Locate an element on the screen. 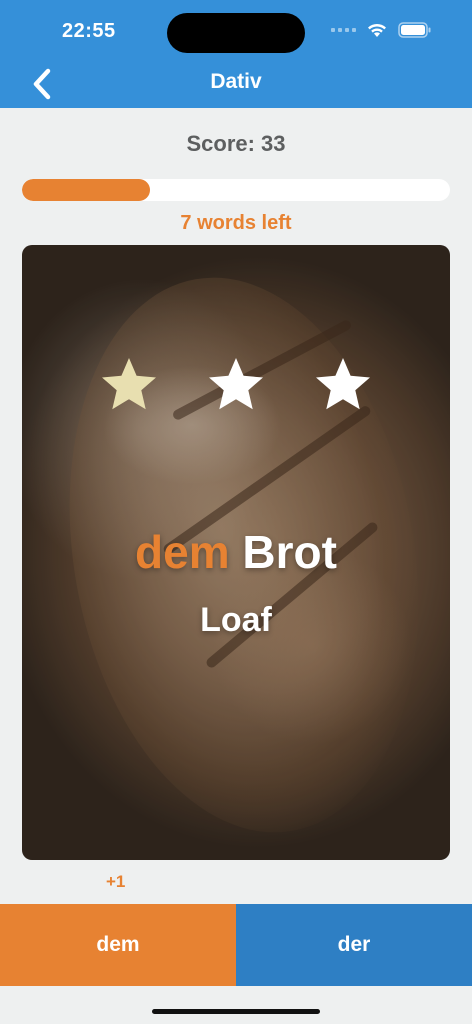 The height and width of the screenshot is (1024, 472). points-feedback: +1 is located at coordinates (116, 881).